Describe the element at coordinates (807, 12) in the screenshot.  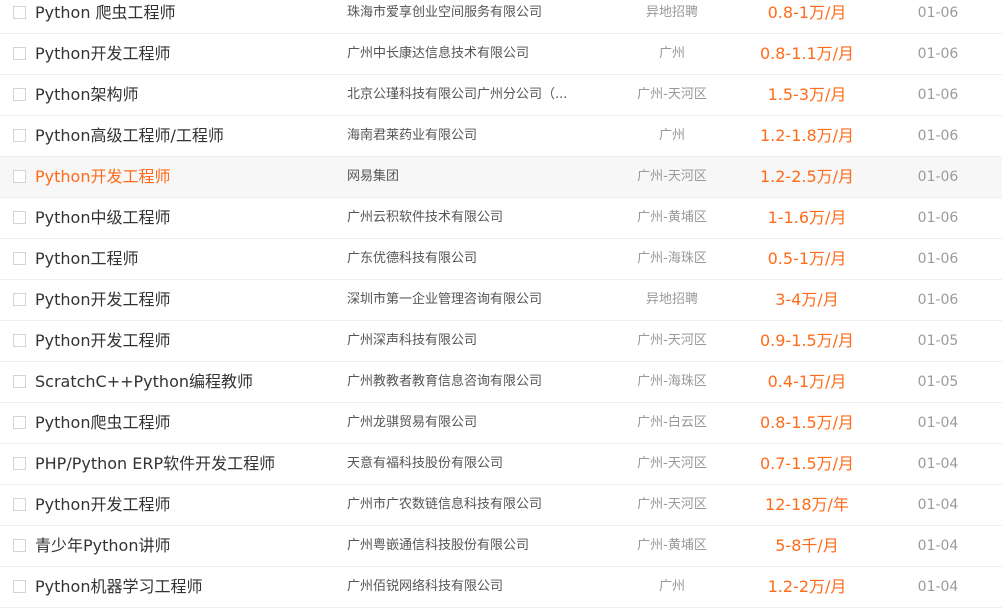
I see `job-salary: 0.8-1万/月` at that location.